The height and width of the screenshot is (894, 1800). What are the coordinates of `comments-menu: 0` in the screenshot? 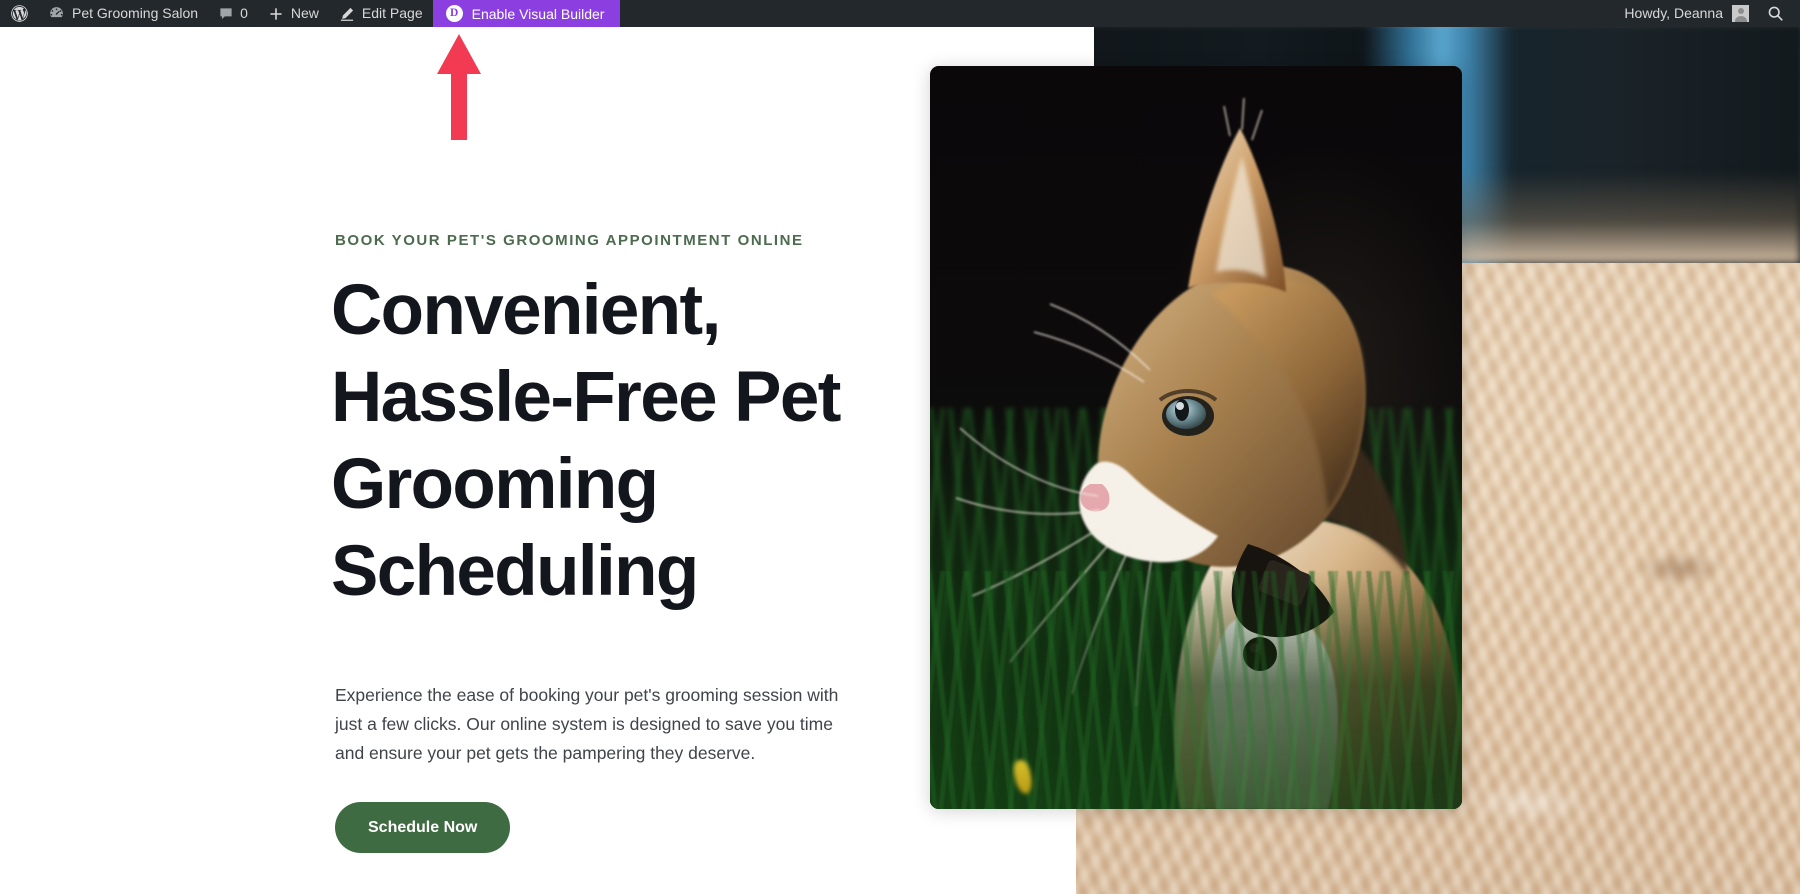 It's located at (233, 13).